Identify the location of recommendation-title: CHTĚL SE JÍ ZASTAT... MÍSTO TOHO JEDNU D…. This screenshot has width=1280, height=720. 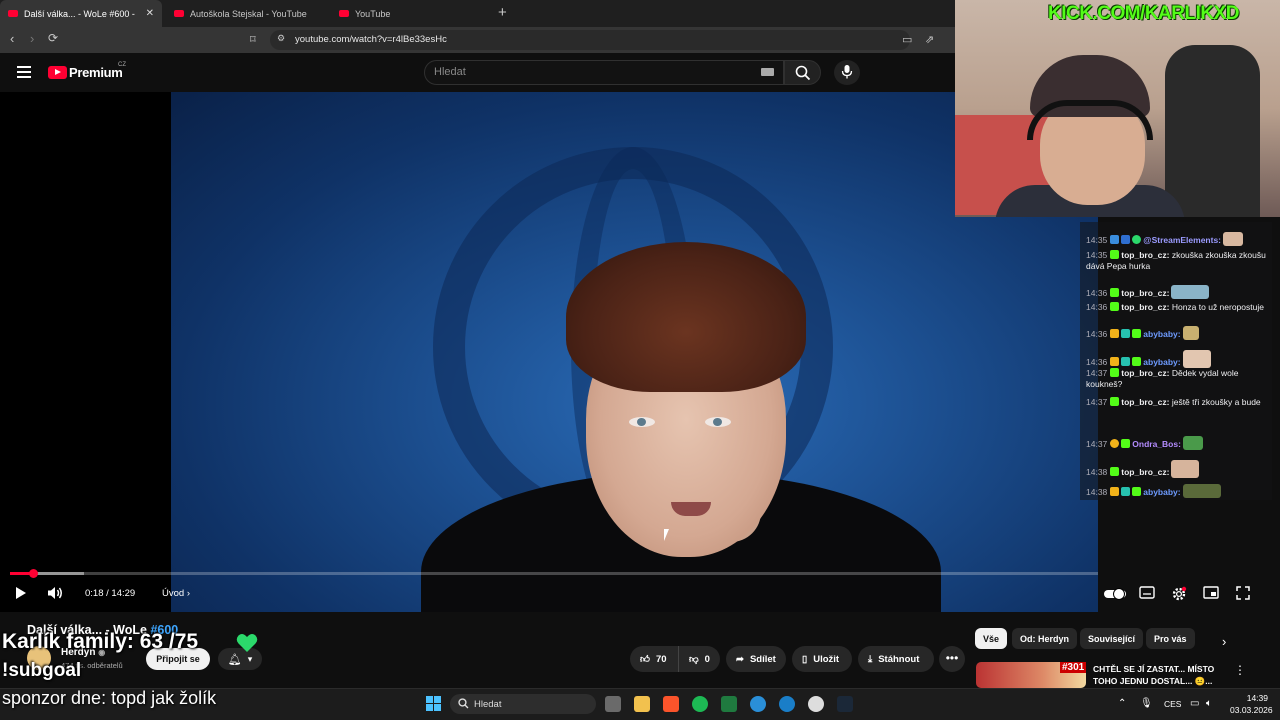
(1158, 675).